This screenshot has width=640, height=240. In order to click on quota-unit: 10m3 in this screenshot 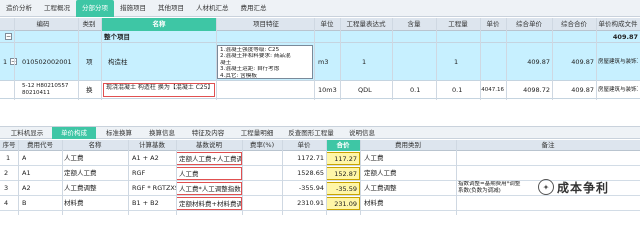, I will do `click(327, 90)`.